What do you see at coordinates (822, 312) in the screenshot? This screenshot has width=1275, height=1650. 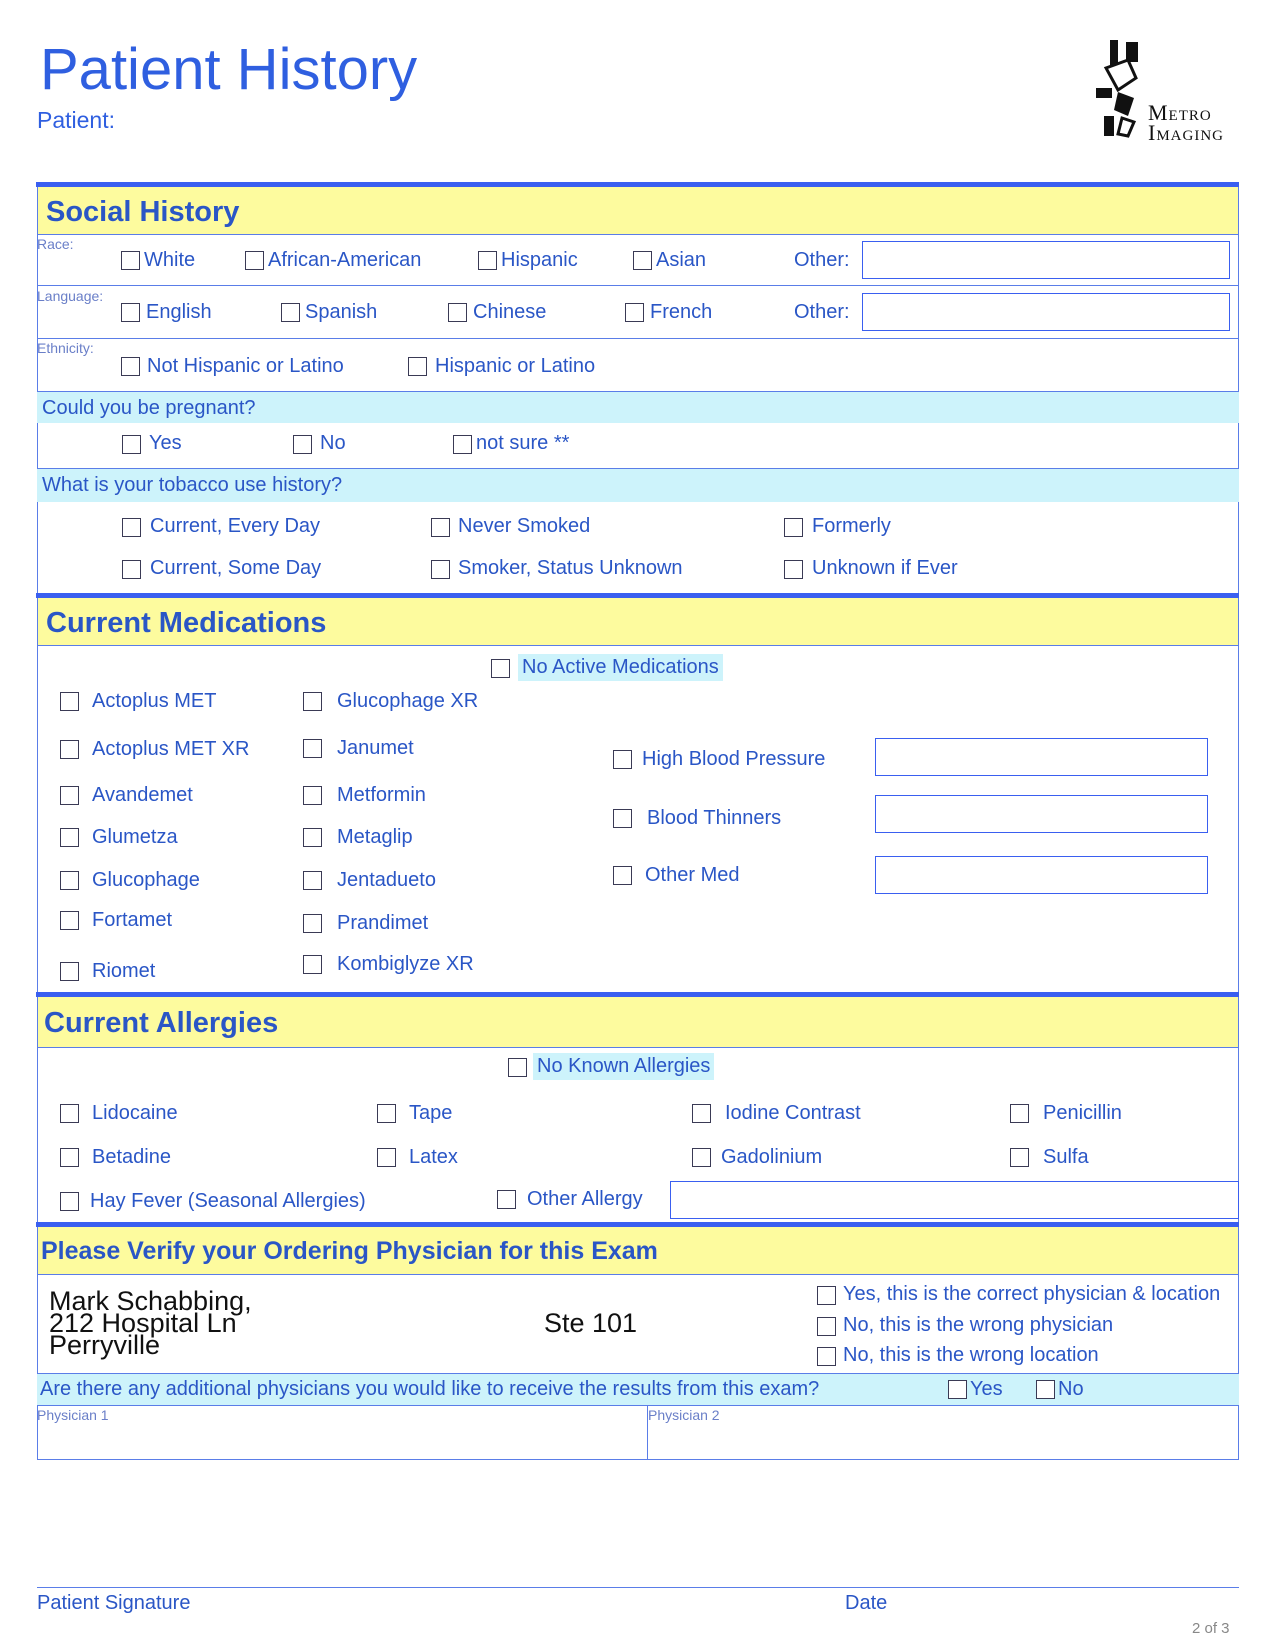 I see `language-other-label: Other:` at bounding box center [822, 312].